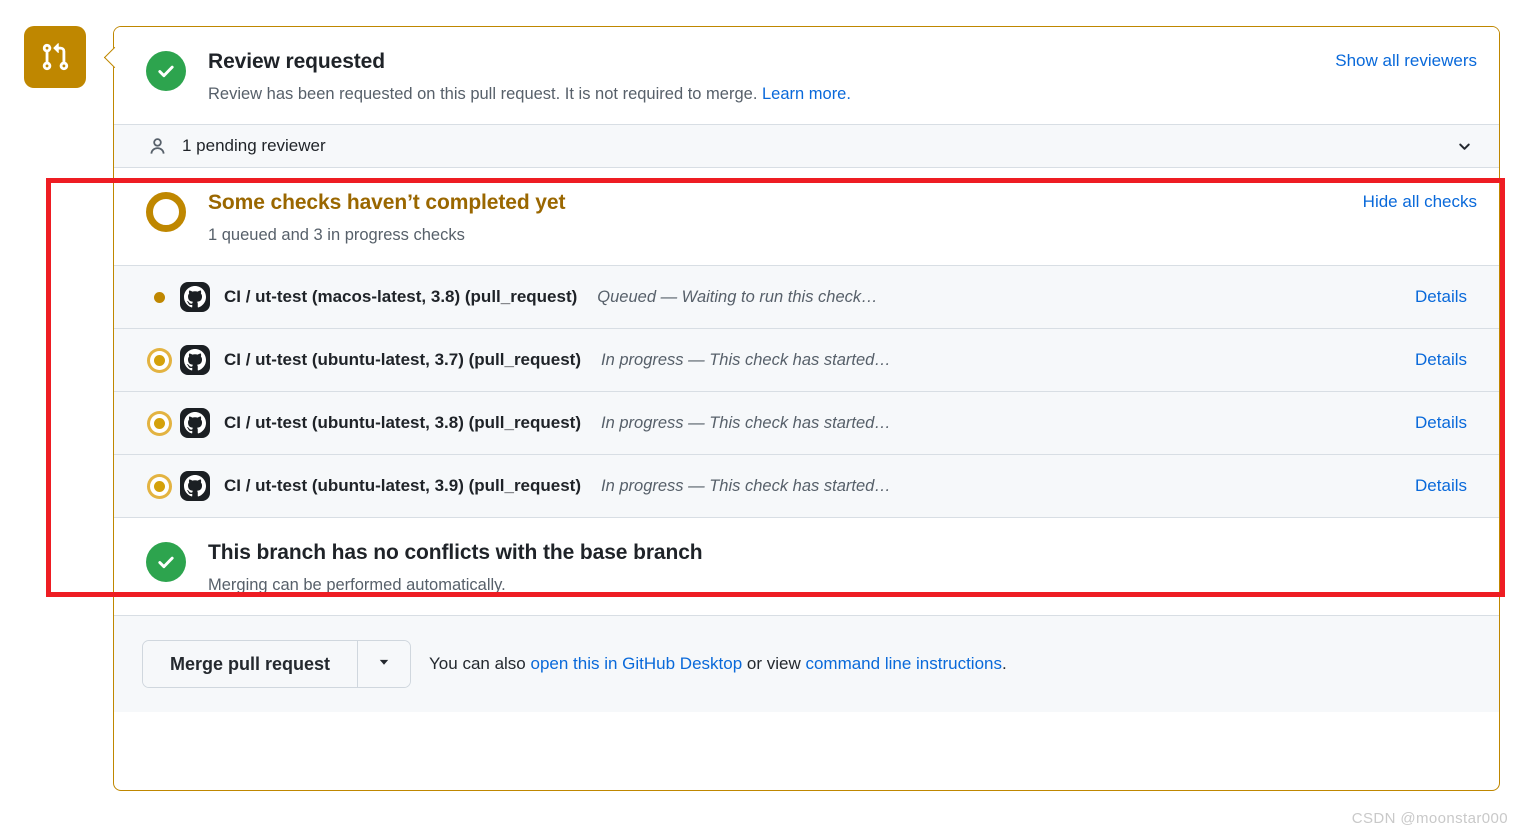  I want to click on conflict-status-icon, so click(166, 562).